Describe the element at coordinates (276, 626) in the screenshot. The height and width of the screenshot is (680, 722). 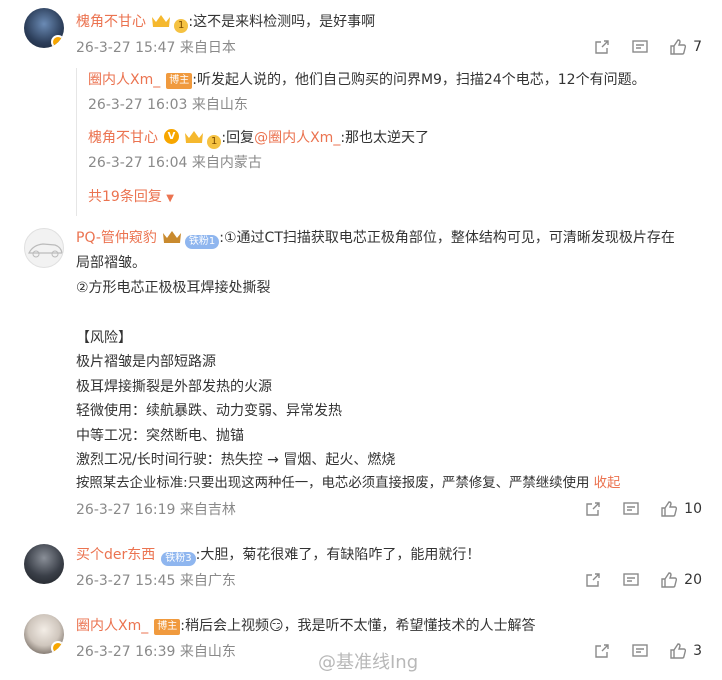
I see `smirk-emoji-icon: 😏` at that location.